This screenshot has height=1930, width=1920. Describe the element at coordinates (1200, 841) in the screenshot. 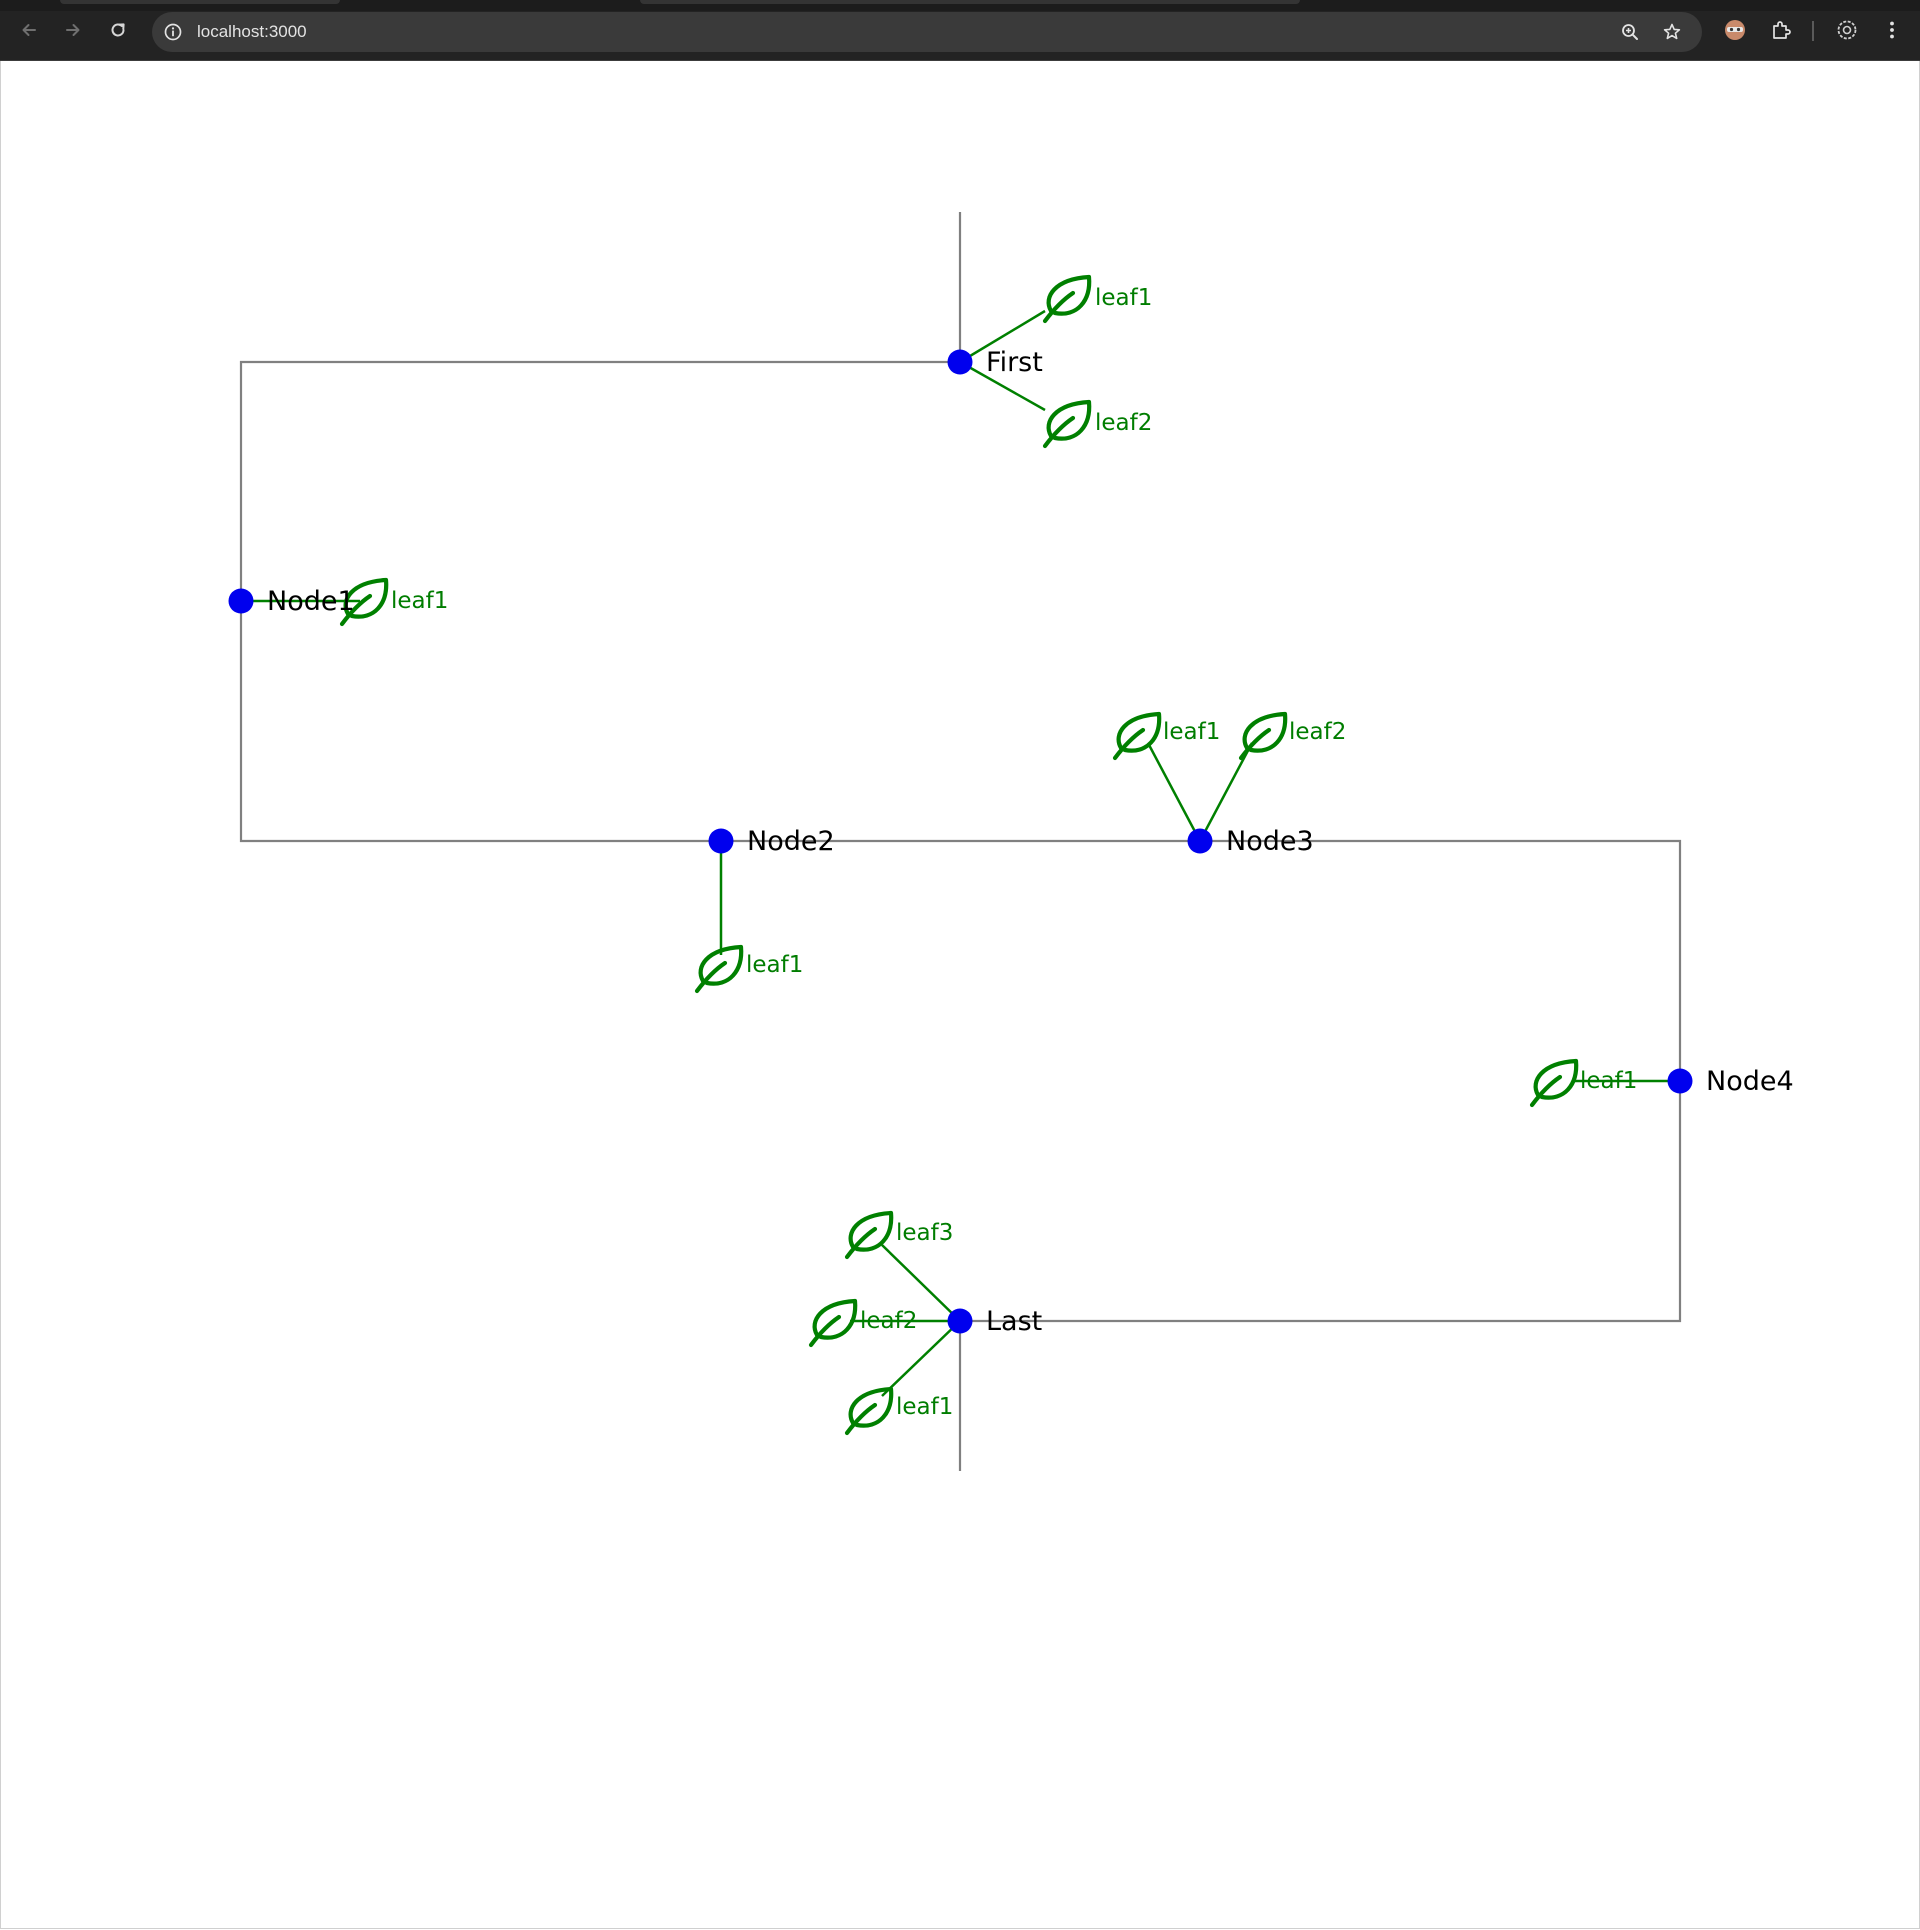

I see `node-circle-node3` at that location.